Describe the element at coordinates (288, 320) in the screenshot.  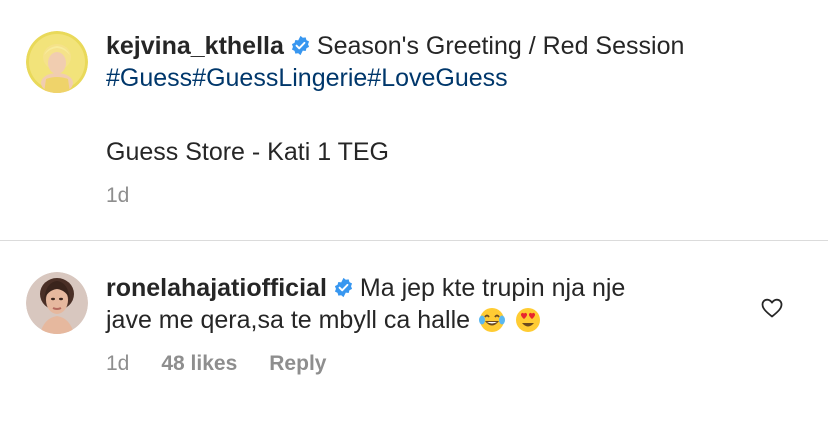
I see `comment-body-line-2: jave me qera,sa te mbyll ca halle` at that location.